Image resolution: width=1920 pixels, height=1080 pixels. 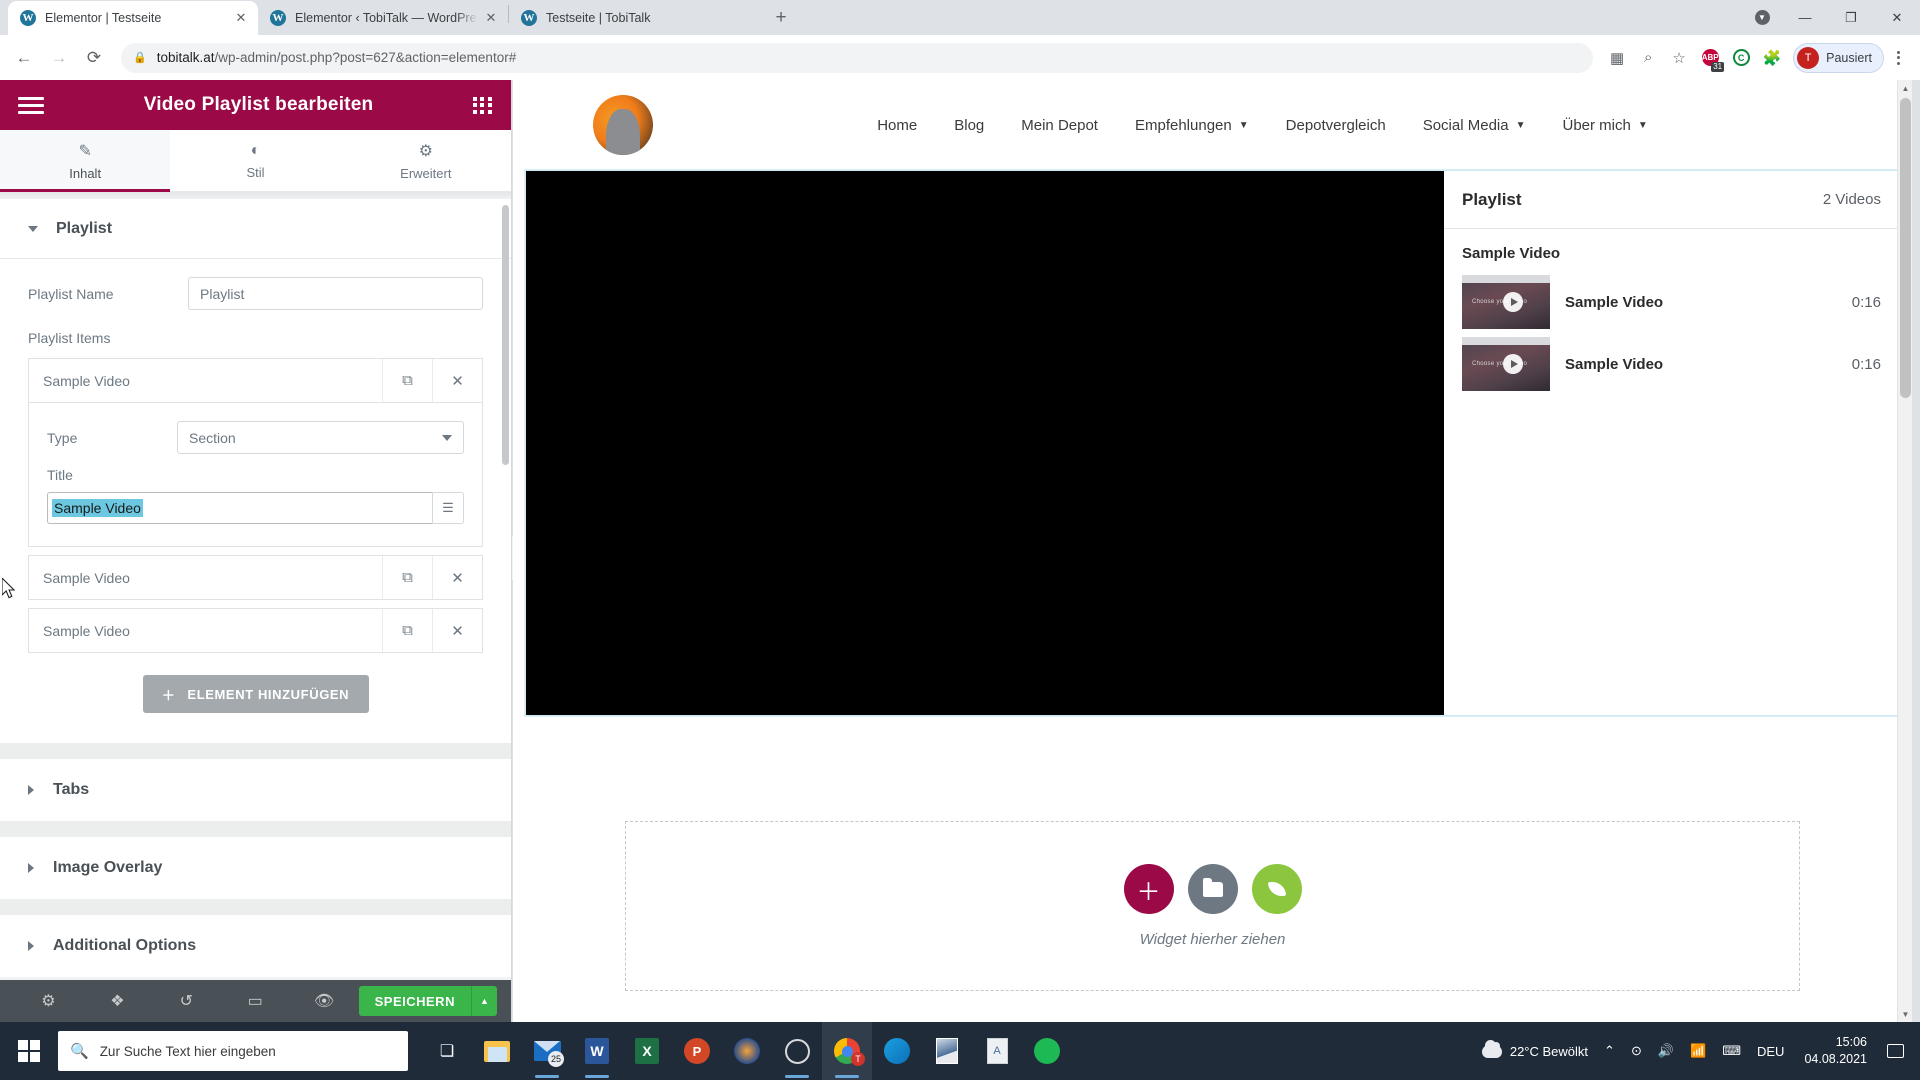 I want to click on file-explorer-icon, so click(x=497, y=1051).